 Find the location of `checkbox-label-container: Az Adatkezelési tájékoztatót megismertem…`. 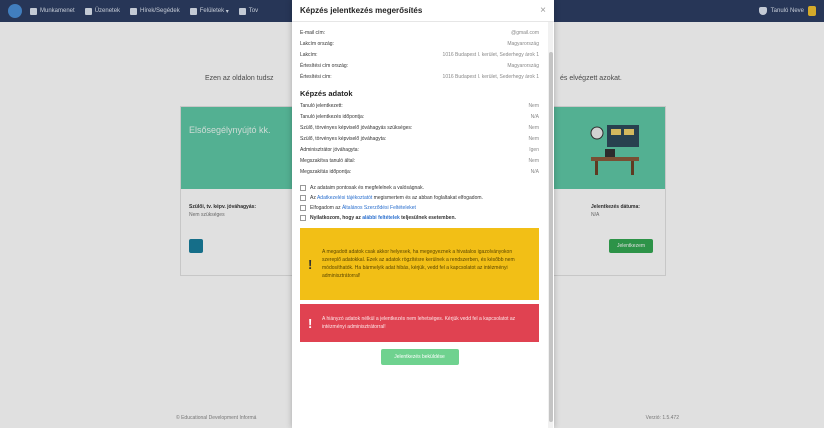

checkbox-label-container: Az Adatkezelési tájékoztatót megismertem… is located at coordinates (396, 198).